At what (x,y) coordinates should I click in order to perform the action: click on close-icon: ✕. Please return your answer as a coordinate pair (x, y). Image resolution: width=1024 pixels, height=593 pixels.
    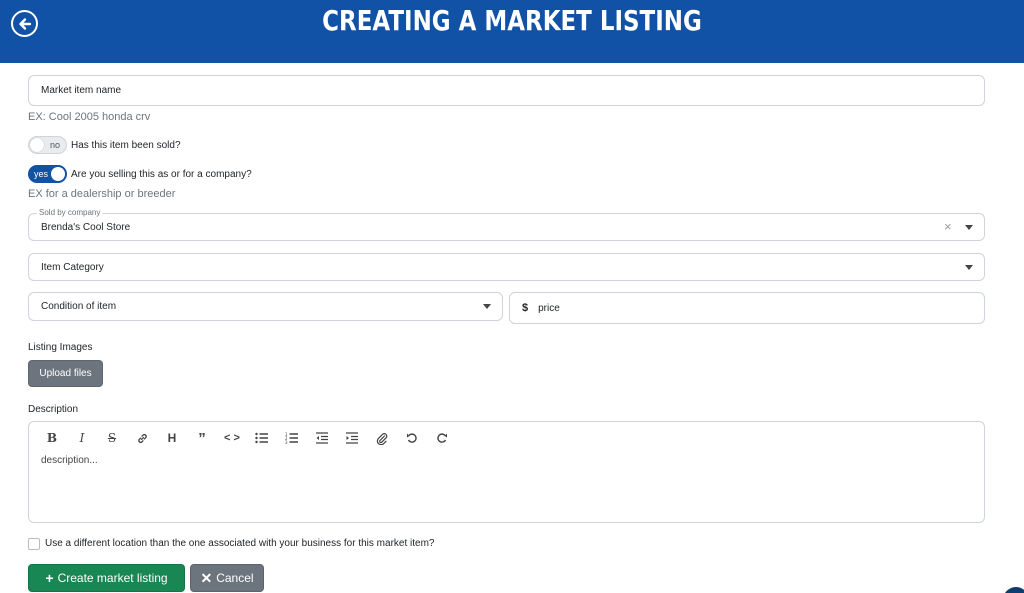
    Looking at the image, I should click on (206, 577).